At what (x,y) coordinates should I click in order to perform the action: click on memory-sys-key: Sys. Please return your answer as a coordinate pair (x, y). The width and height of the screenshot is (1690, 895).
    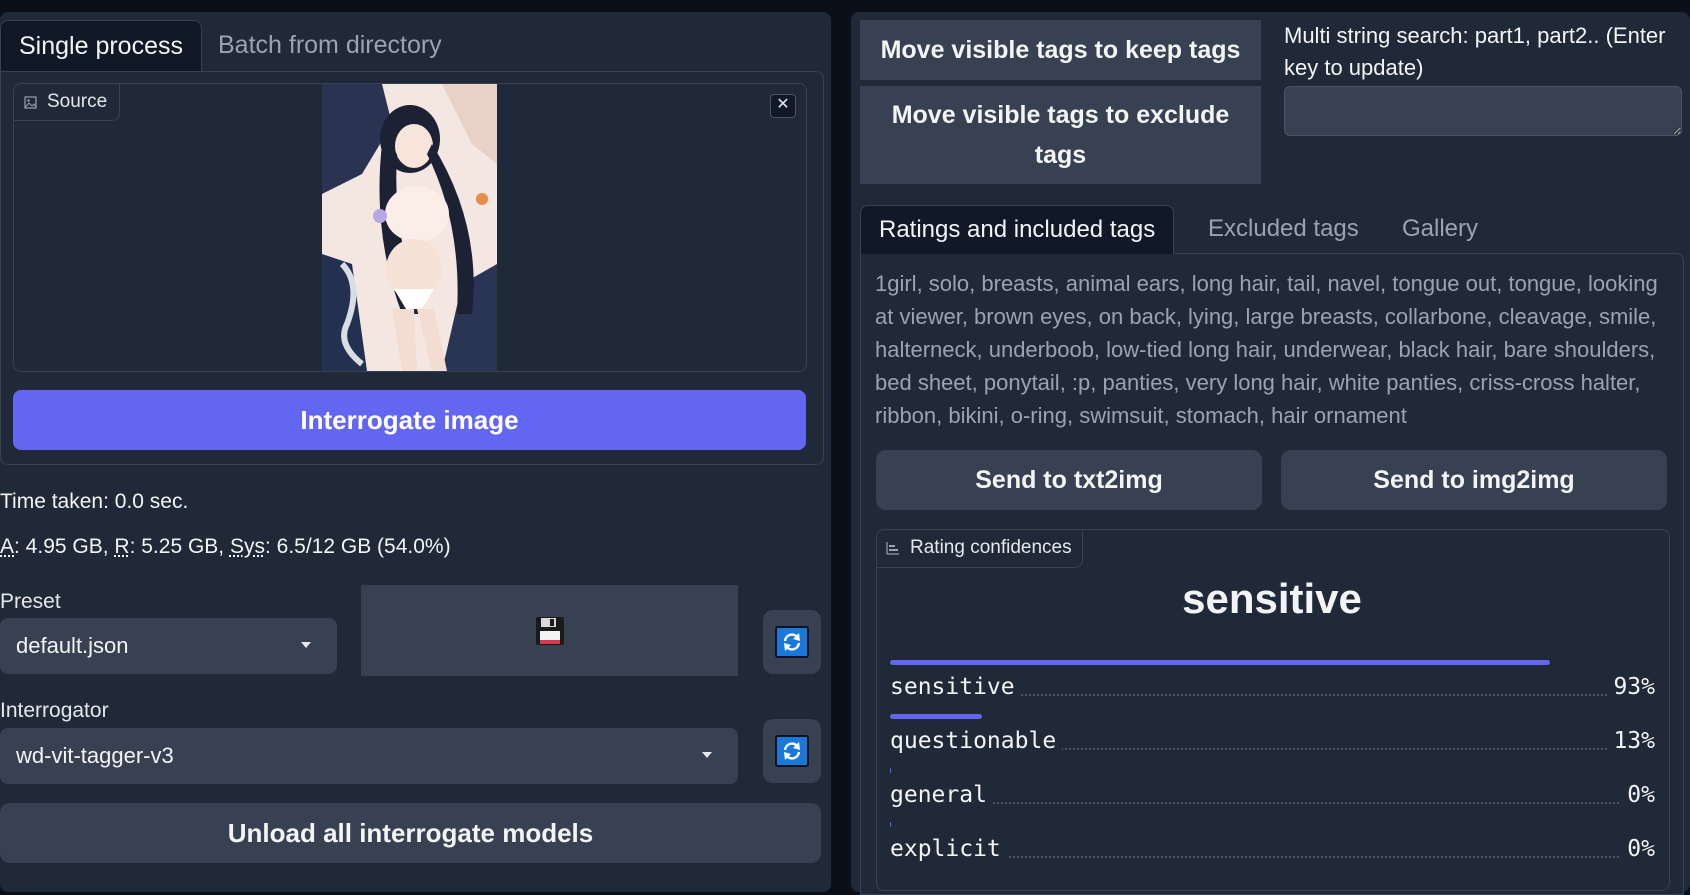
    Looking at the image, I should click on (247, 546).